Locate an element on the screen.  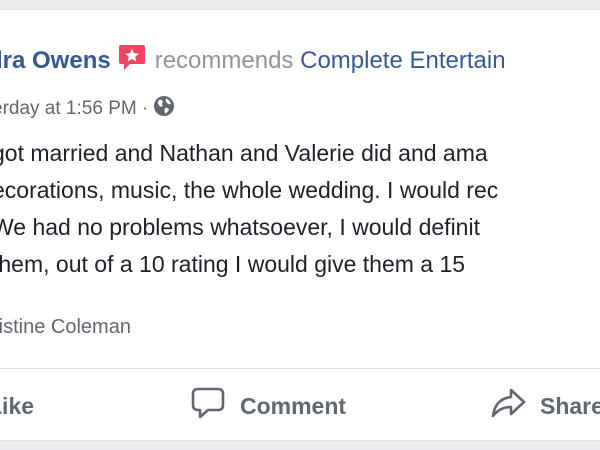
author-name-link: dra Owens is located at coordinates (55, 60).